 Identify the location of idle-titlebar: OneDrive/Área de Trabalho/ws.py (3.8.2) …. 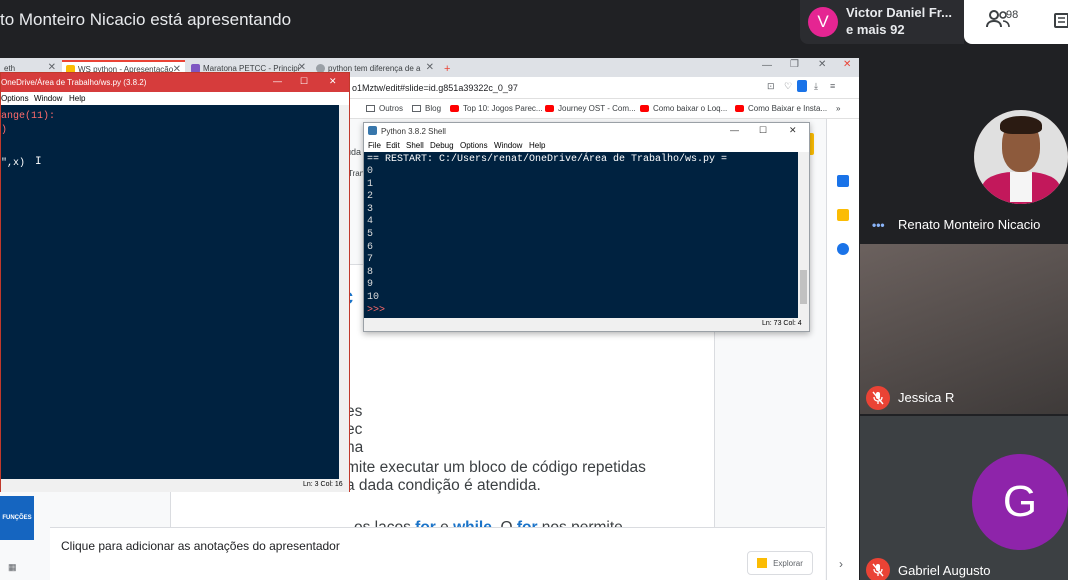
(175, 82).